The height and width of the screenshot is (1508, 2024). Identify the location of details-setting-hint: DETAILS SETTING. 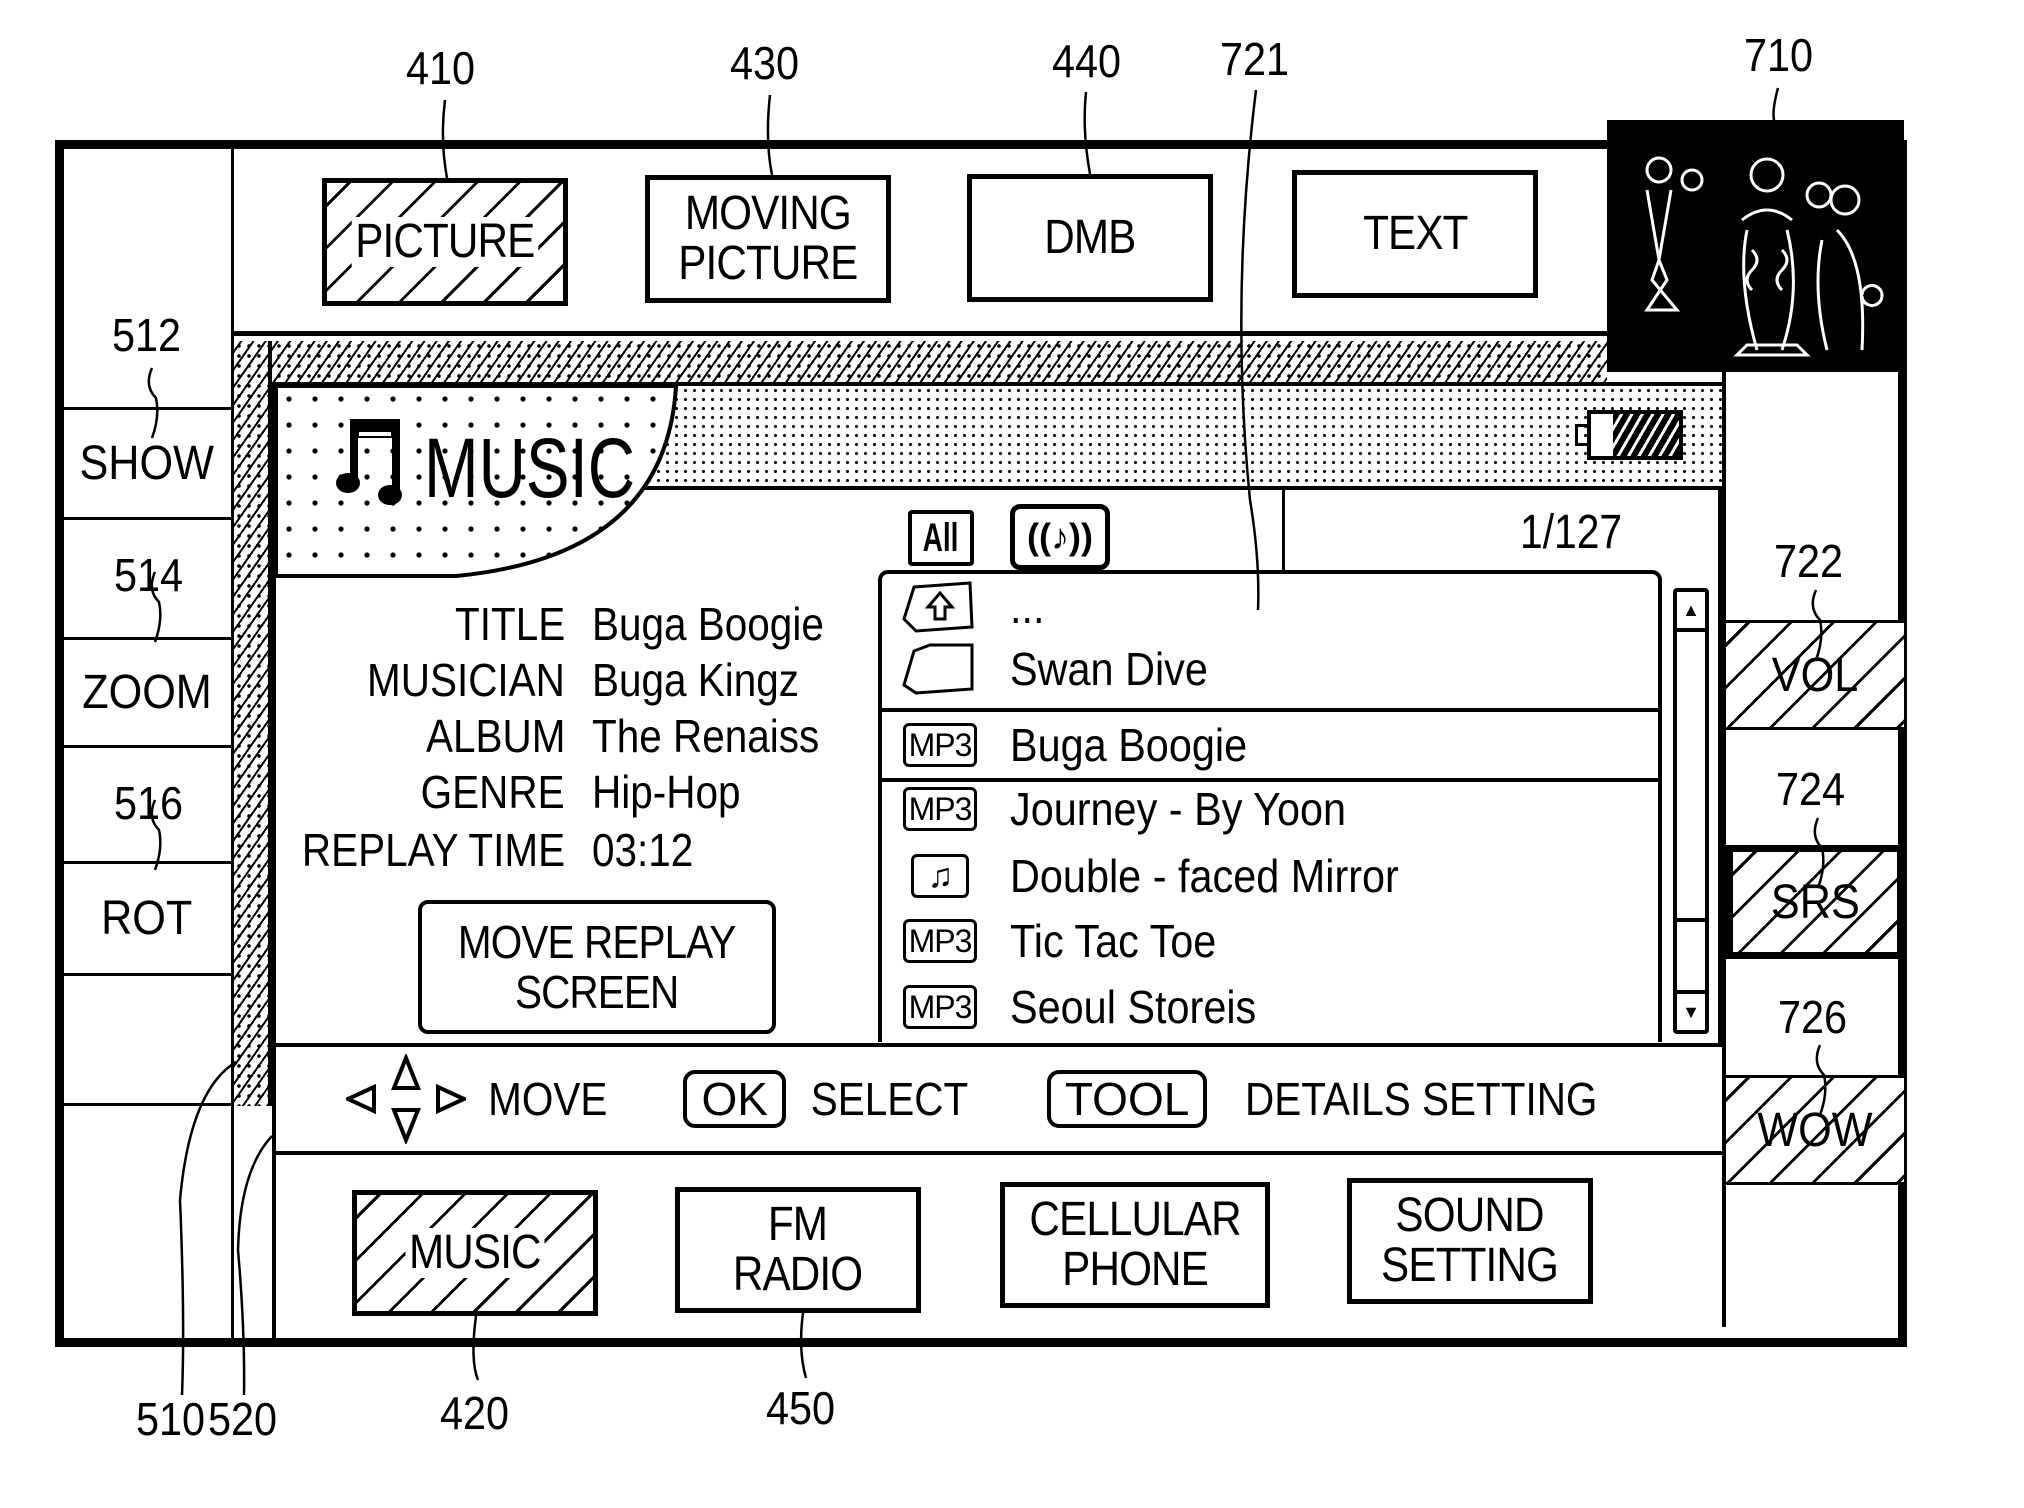
(1421, 1099).